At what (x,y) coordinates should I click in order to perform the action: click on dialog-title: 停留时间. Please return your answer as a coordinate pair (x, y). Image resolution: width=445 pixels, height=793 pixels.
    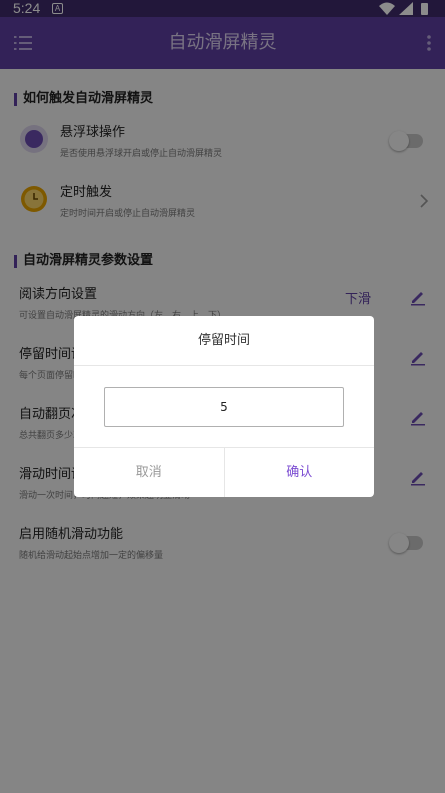
    Looking at the image, I should click on (224, 341).